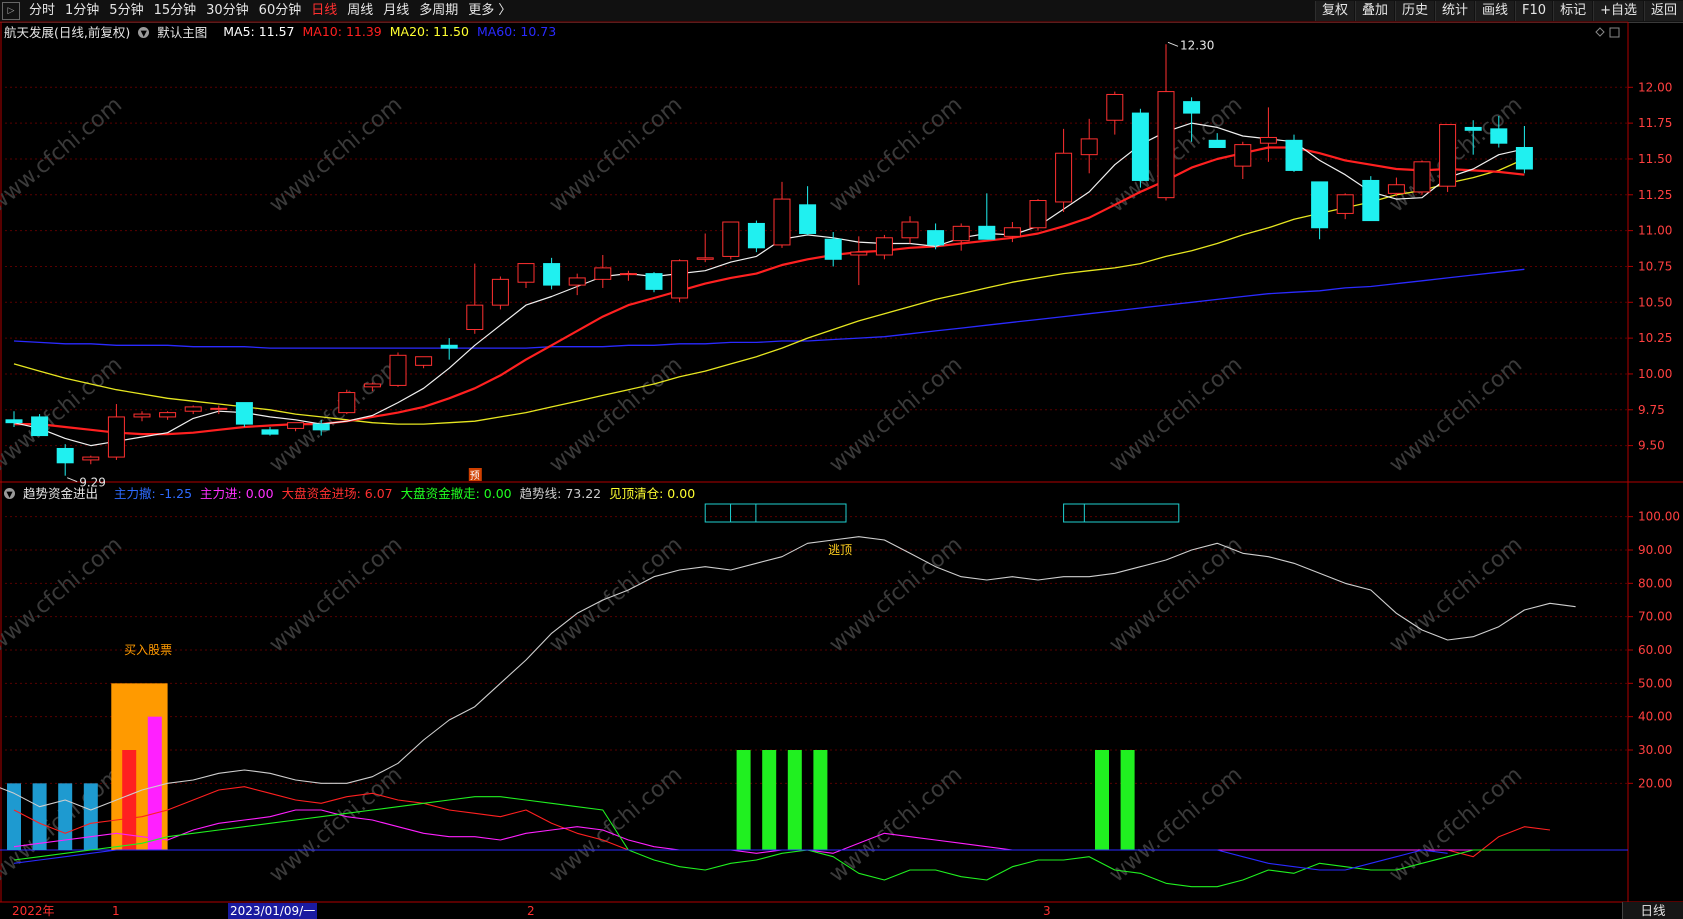  I want to click on price-tick-label: 9.50, so click(1651, 446).